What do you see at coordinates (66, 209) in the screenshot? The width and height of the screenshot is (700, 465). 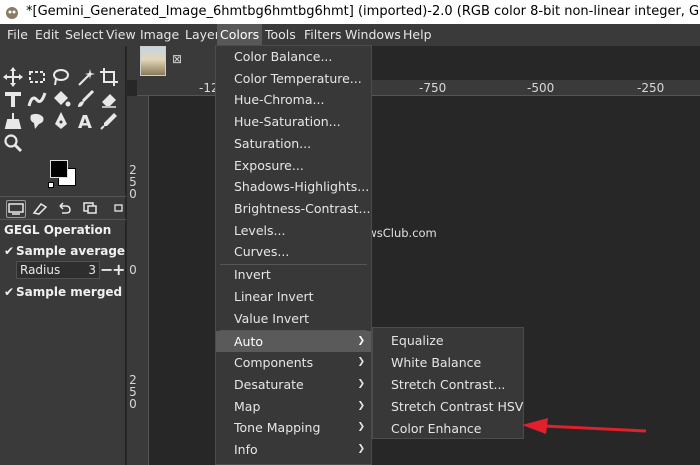 I see `undo-history-icon` at bounding box center [66, 209].